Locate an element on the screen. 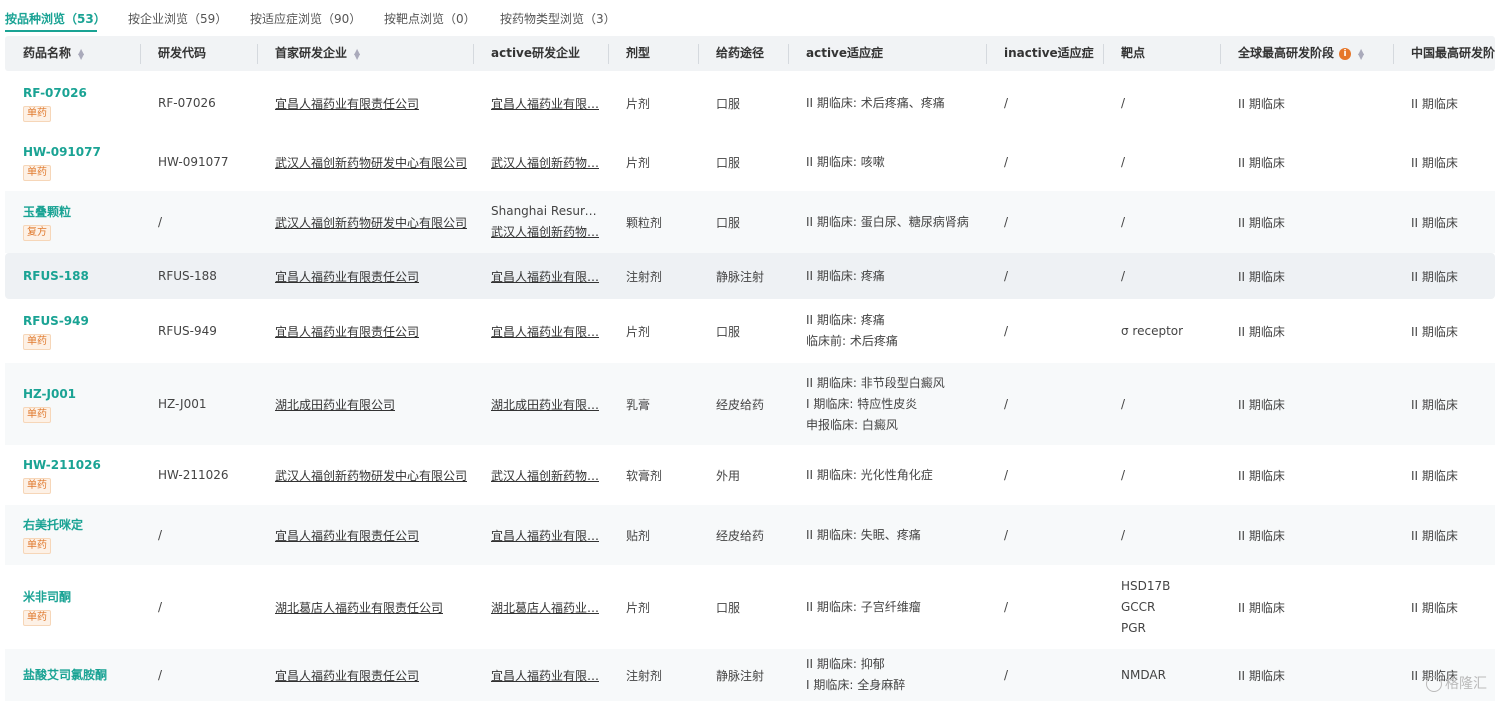  first-company-link: 湖北成田药业有限公司 is located at coordinates (335, 404).